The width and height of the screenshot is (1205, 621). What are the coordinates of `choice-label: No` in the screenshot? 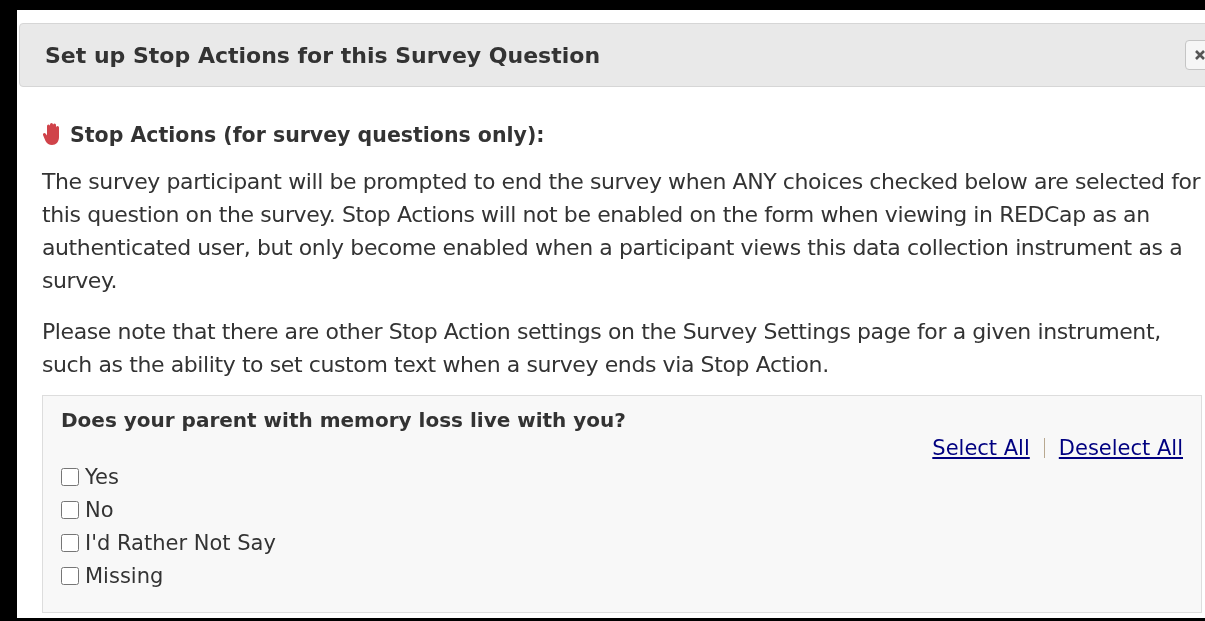 It's located at (99, 509).